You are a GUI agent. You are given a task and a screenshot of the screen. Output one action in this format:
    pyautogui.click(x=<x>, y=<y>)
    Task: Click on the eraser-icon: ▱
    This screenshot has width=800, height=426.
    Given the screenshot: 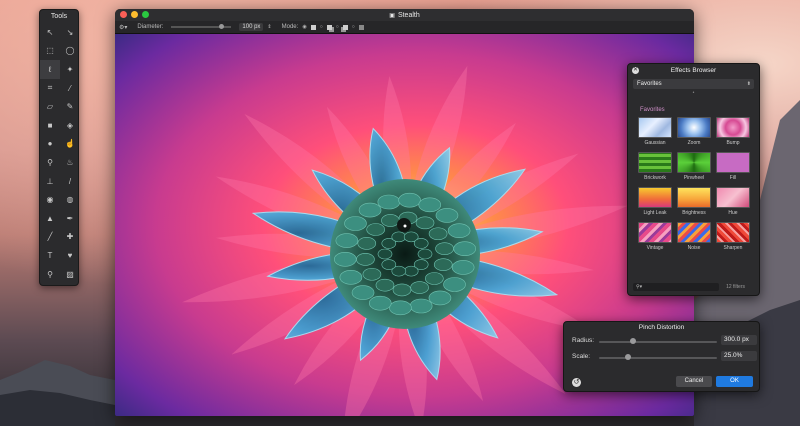 What is the action you would take?
    pyautogui.click(x=50, y=106)
    